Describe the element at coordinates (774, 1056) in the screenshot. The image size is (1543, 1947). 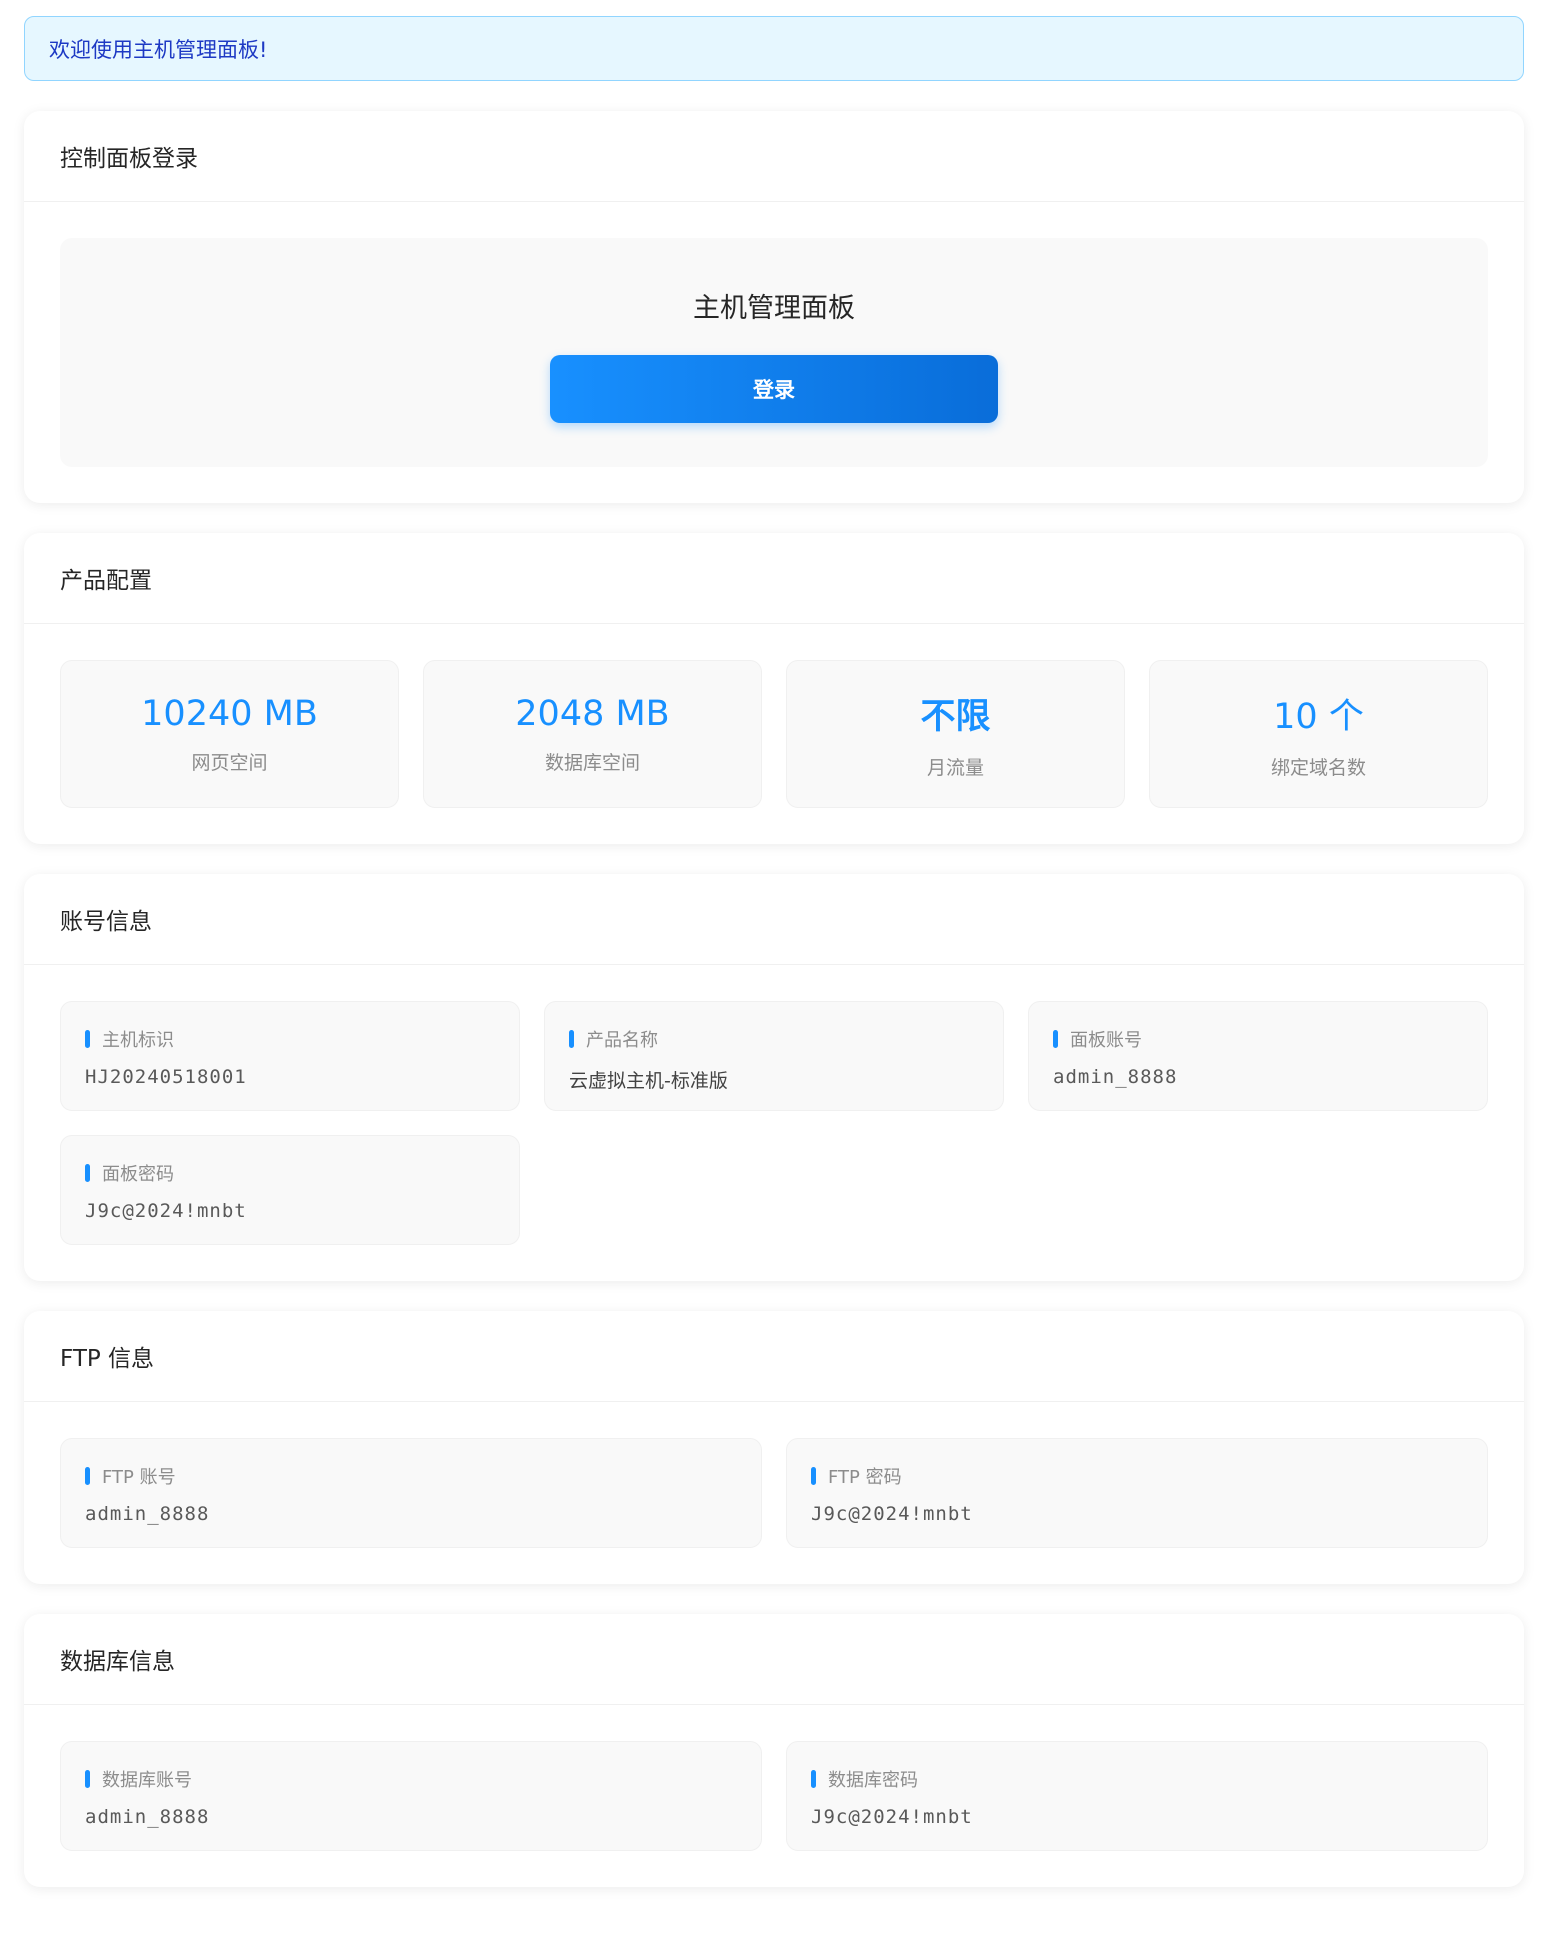
I see `info-item-product-name: 产品名称 云虚拟主机-标准版` at that location.